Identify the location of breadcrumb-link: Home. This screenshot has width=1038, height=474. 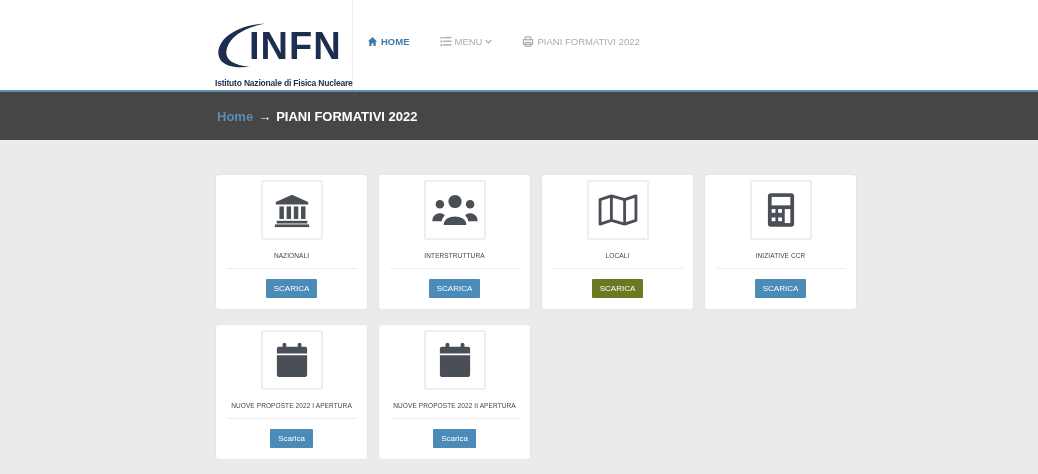
(235, 116).